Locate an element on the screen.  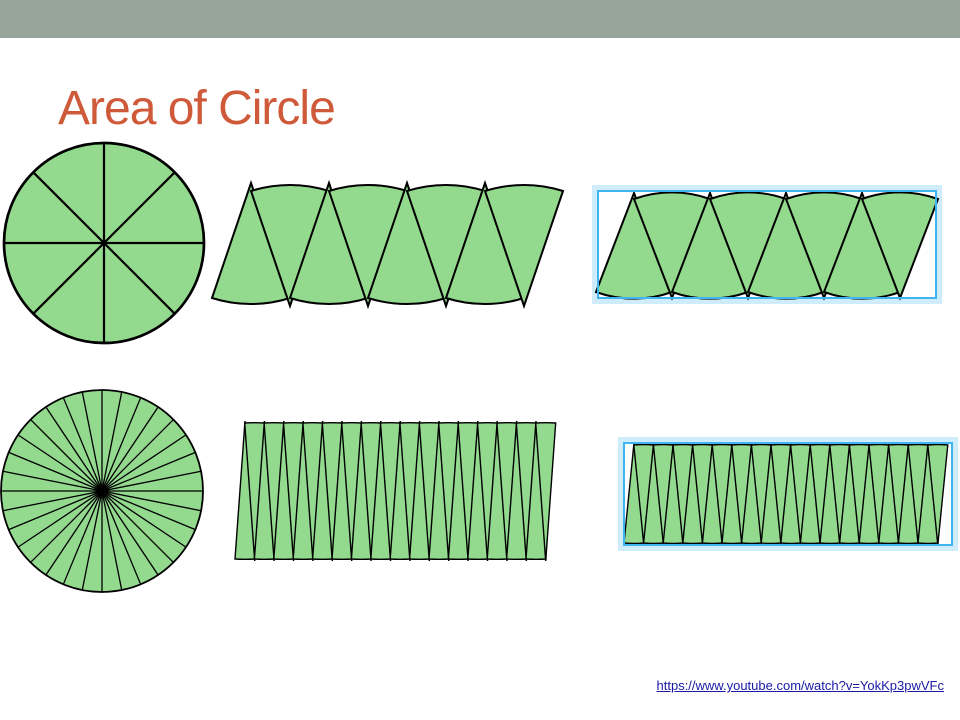
circle-eight-sectors is located at coordinates (104, 243).